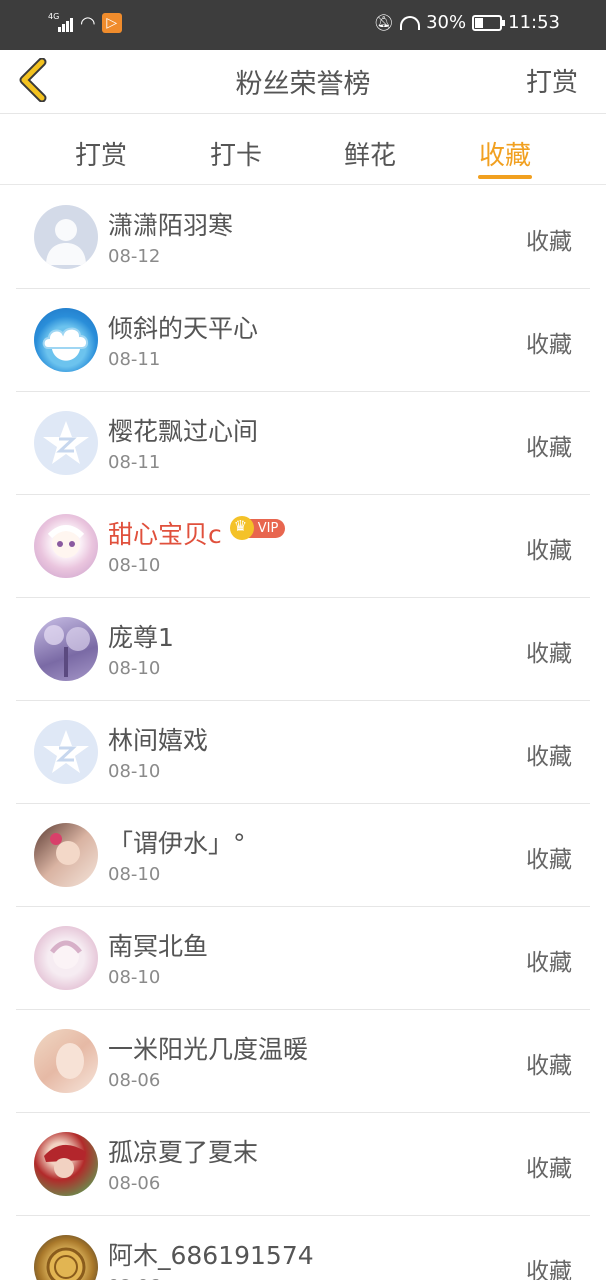 Image resolution: width=606 pixels, height=1280 pixels. What do you see at coordinates (111, 23) in the screenshot?
I see `app-notification-icon: ▷` at bounding box center [111, 23].